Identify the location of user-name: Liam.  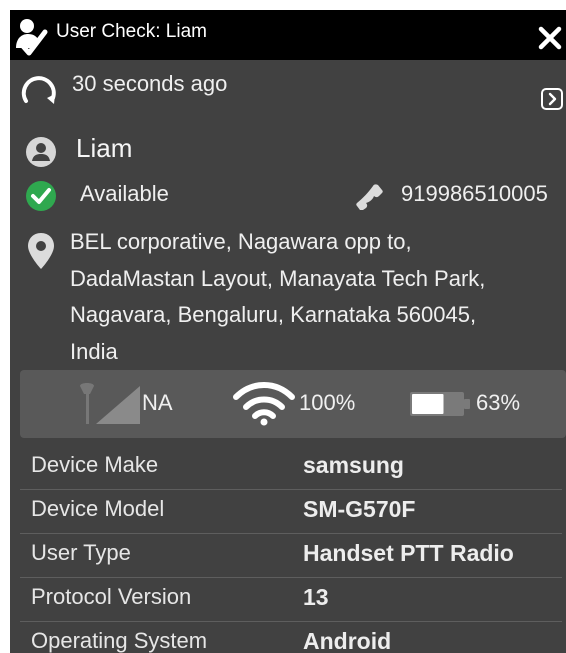
(104, 148).